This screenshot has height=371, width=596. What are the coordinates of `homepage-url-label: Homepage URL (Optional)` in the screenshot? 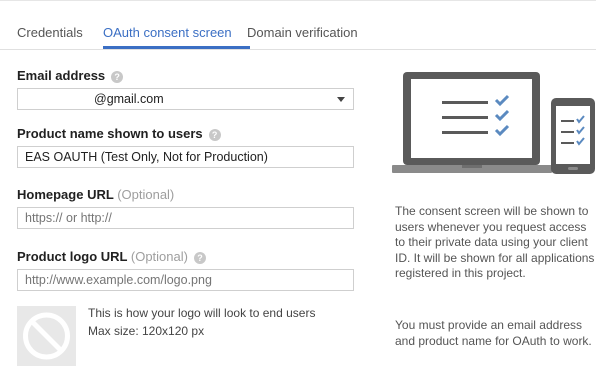 It's located at (95, 194).